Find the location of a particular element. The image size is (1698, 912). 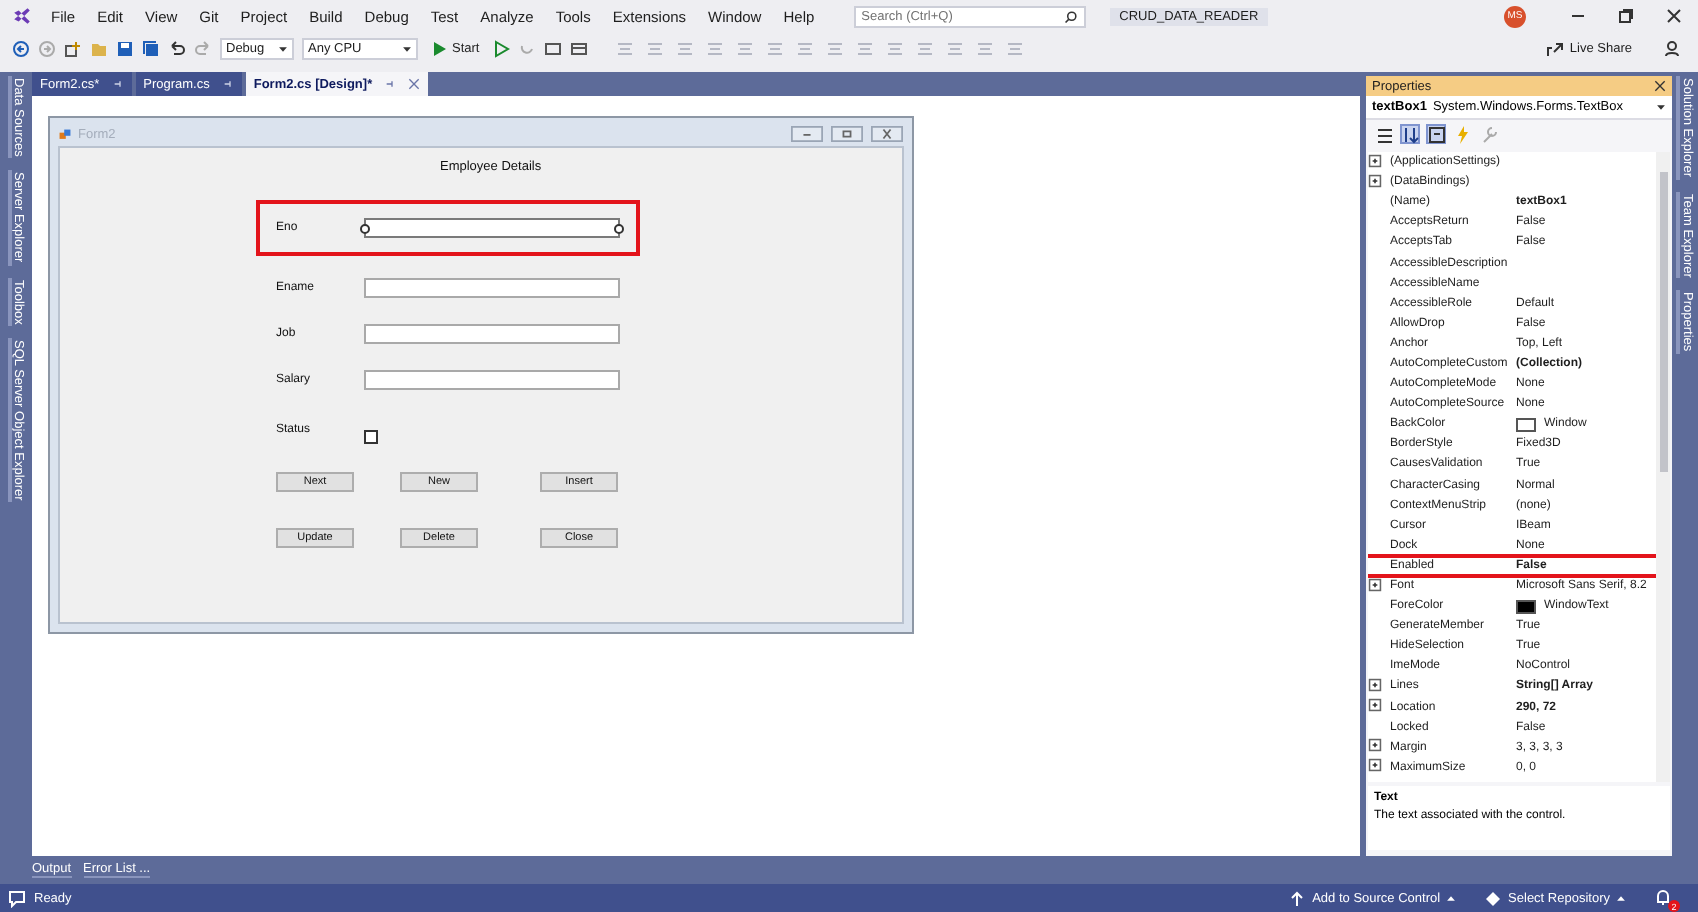

diamond-icon is located at coordinates (1493, 898).